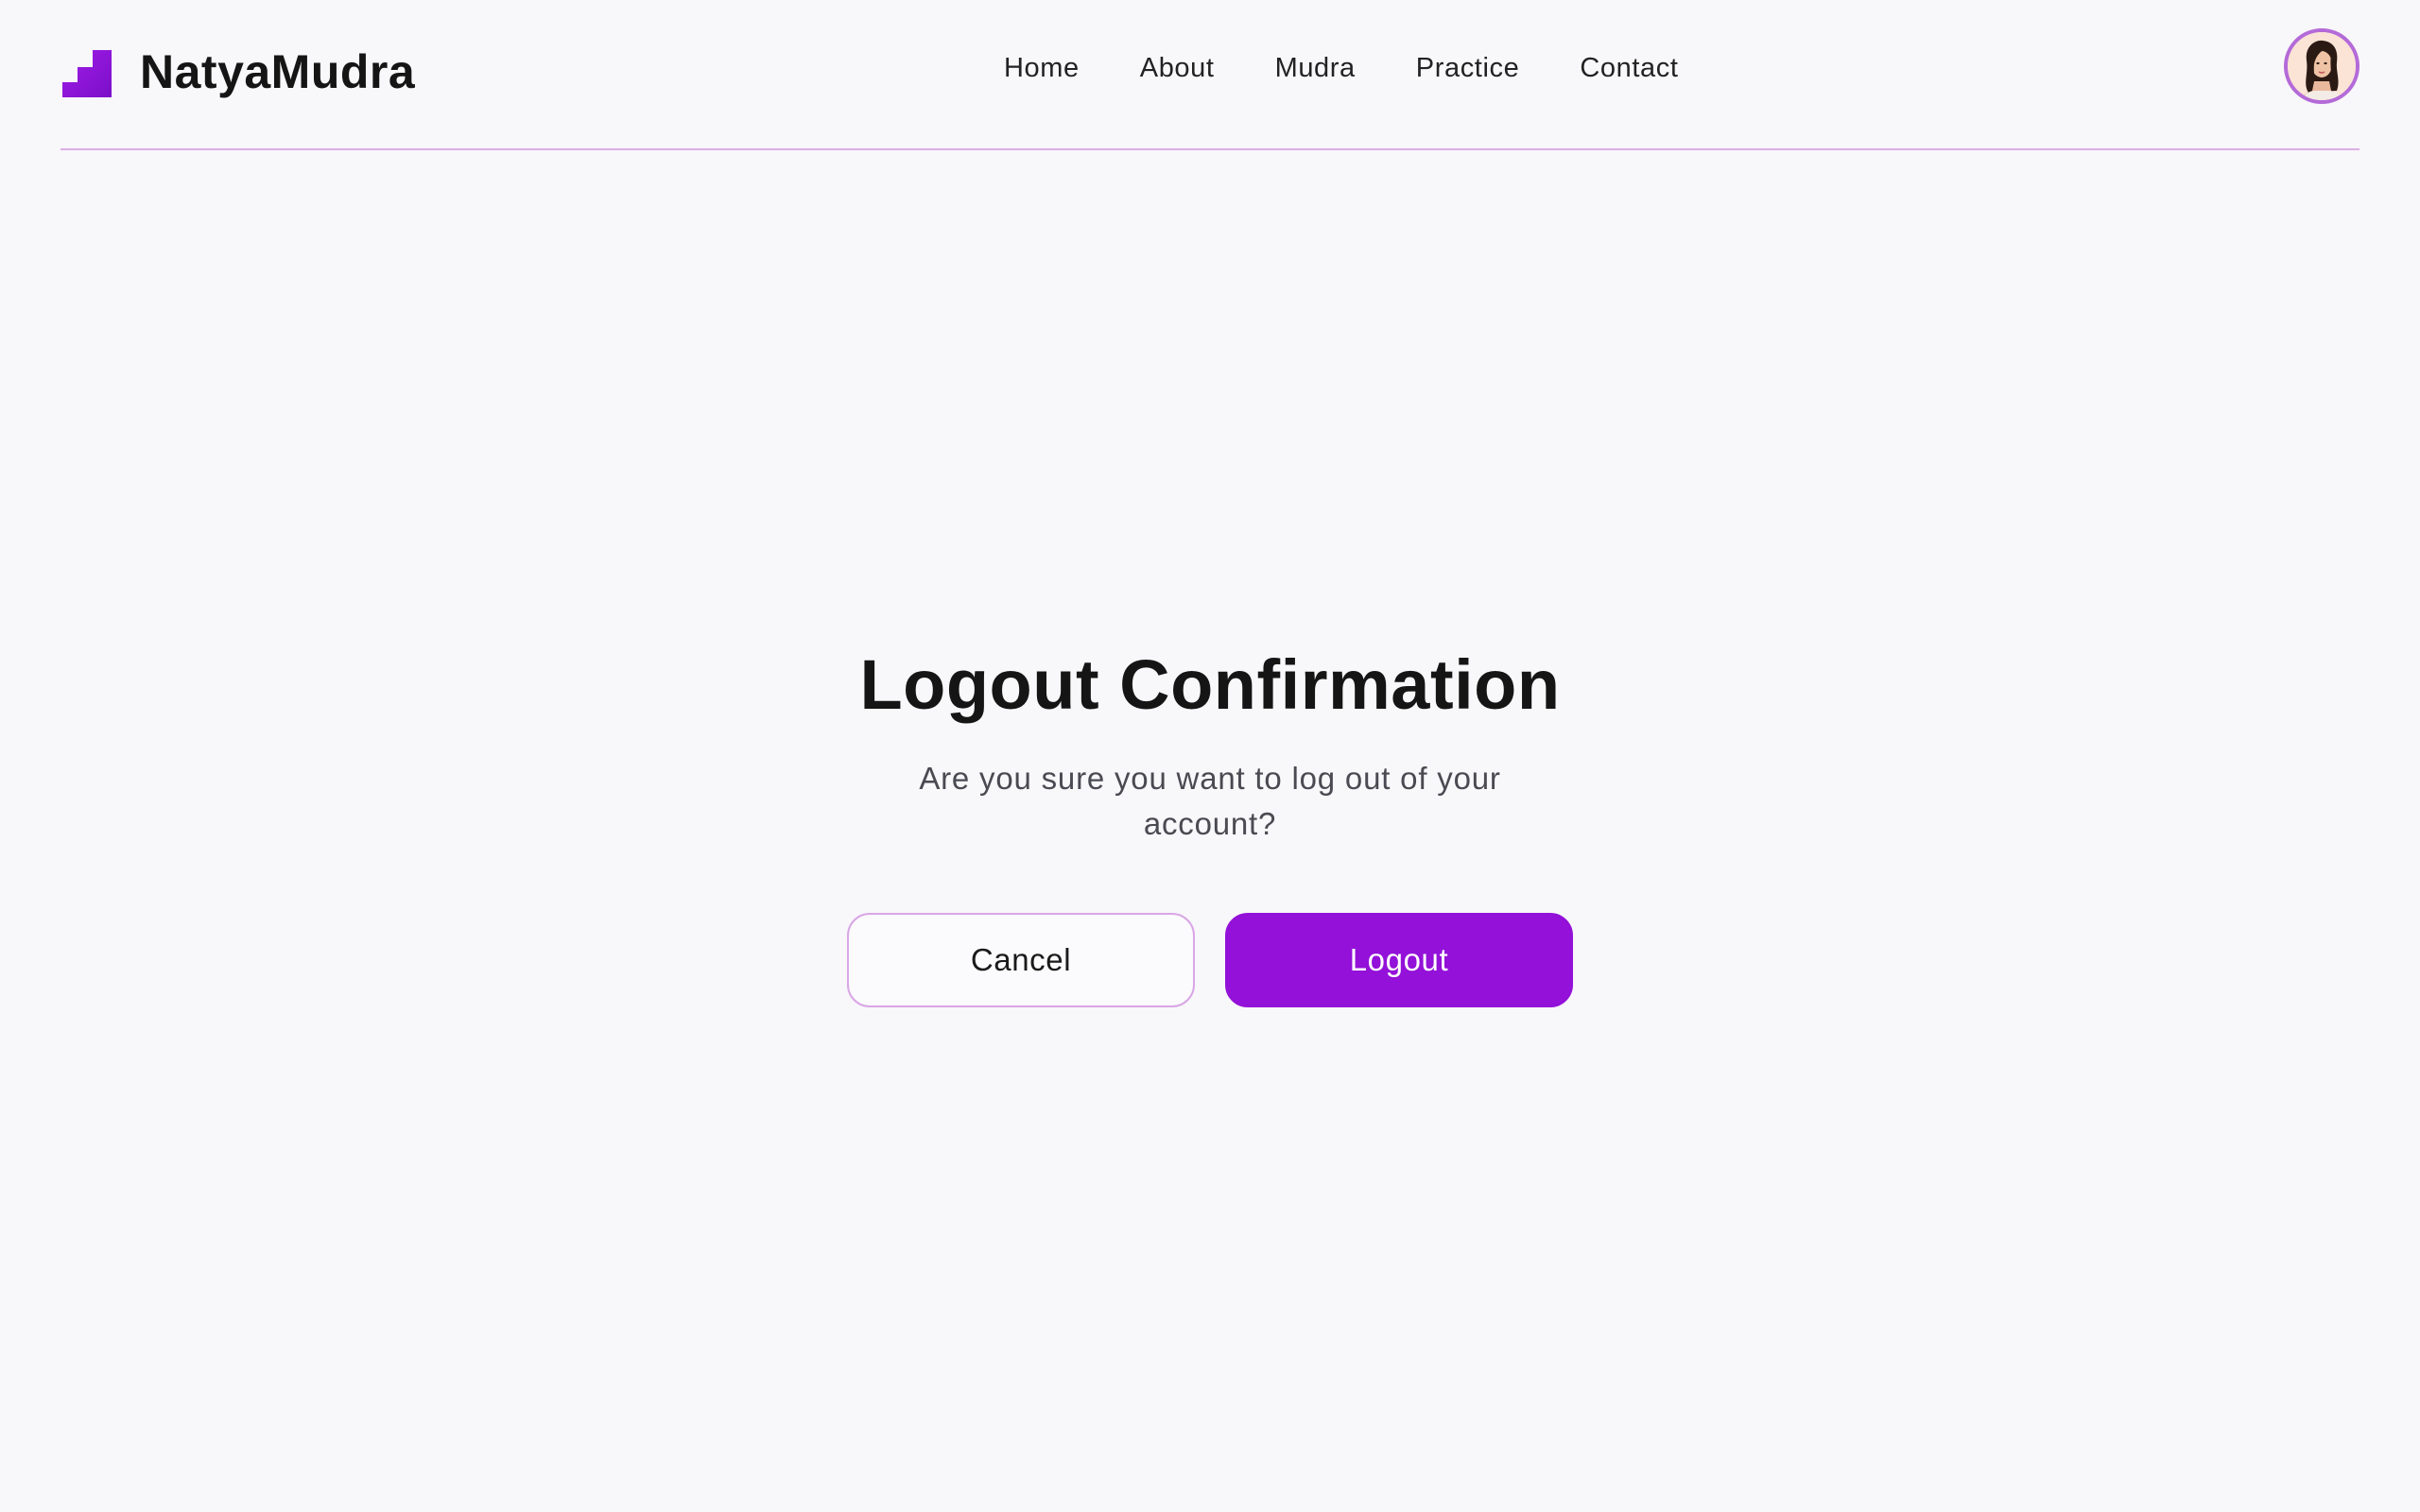  Describe the element at coordinates (1399, 960) in the screenshot. I see `logout-button: Logout` at that location.